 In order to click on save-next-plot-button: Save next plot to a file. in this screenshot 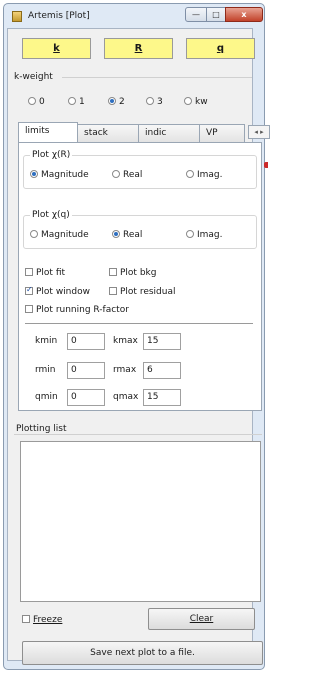, I will do `click(142, 653)`.